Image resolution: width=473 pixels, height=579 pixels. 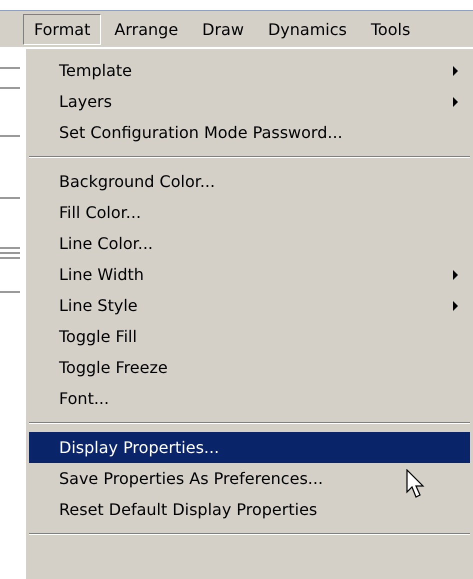 What do you see at coordinates (223, 29) in the screenshot?
I see `menu-bar-item: Draw` at bounding box center [223, 29].